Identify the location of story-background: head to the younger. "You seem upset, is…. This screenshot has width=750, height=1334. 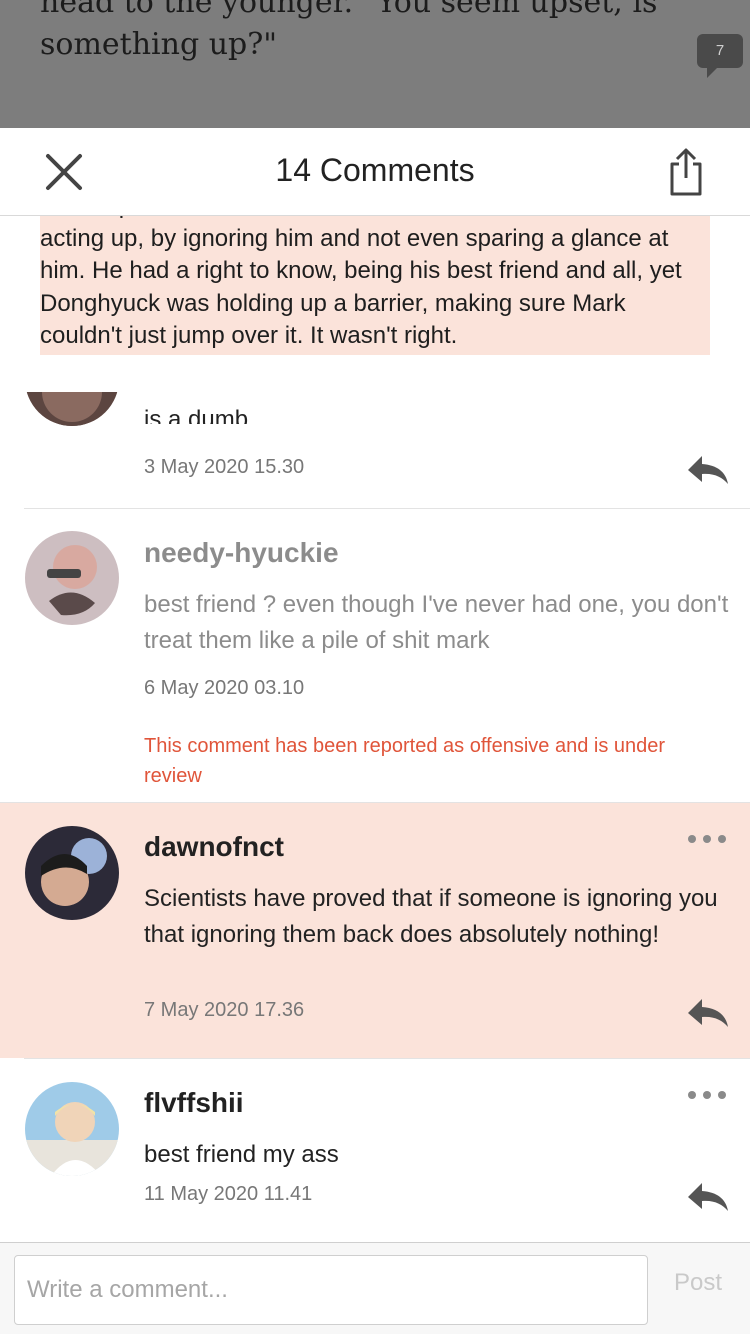
(375, 64).